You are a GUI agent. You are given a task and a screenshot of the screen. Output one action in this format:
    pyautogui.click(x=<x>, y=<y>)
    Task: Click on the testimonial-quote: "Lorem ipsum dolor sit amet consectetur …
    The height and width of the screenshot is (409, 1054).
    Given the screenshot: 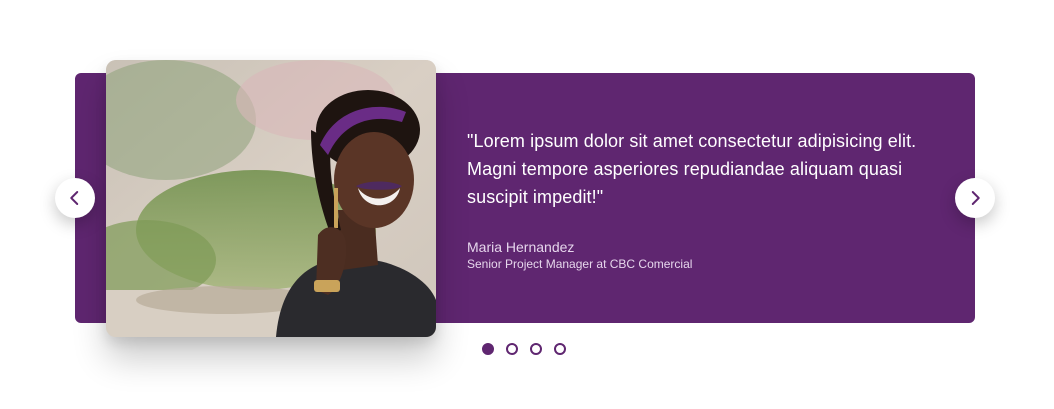 What is the action you would take?
    pyautogui.click(x=692, y=169)
    